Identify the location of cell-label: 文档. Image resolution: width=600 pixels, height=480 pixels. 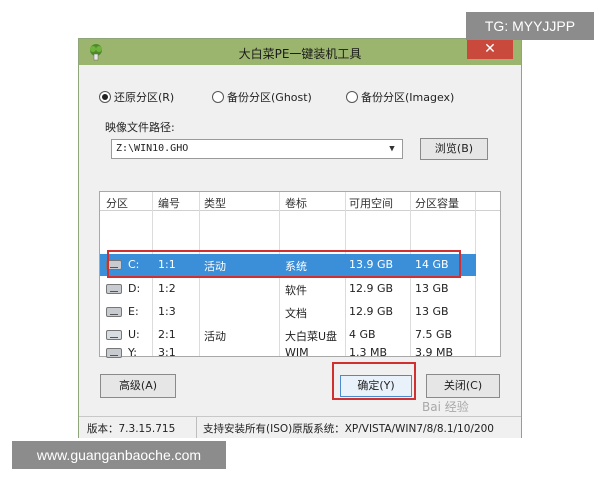
(296, 313).